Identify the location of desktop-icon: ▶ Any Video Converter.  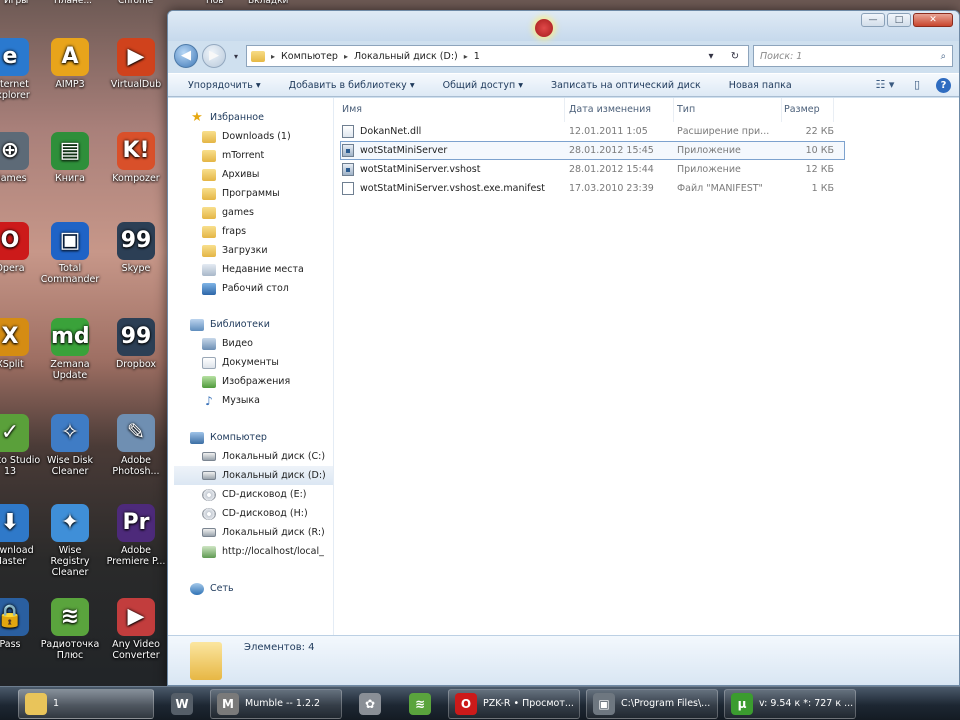
(136, 629).